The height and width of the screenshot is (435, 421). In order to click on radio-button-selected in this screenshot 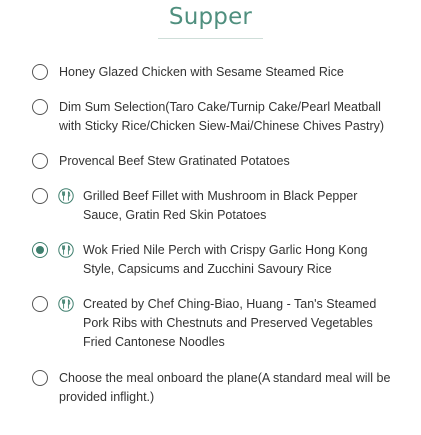, I will do `click(40, 250)`.